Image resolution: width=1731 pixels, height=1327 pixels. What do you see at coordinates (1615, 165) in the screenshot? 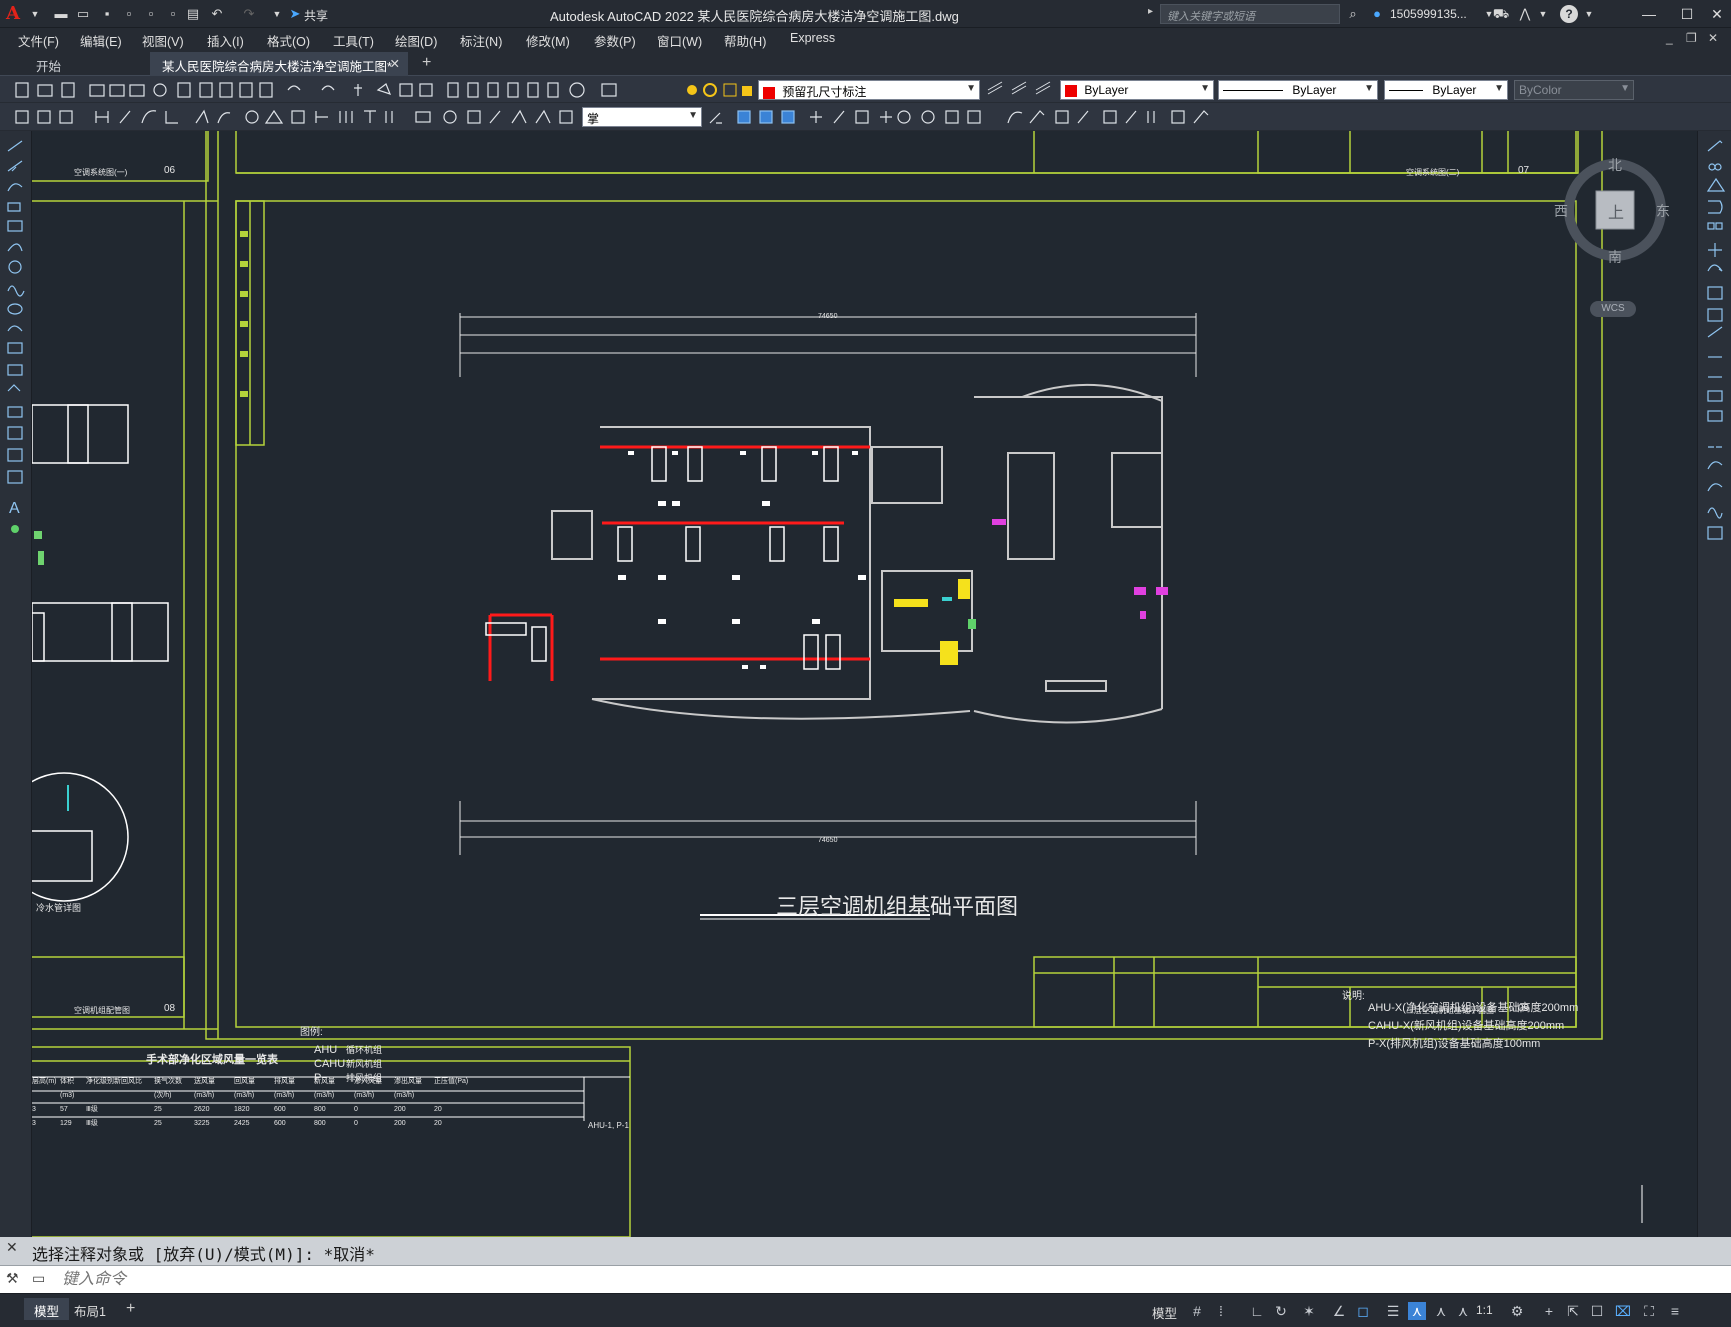
I see `viewcube-north: 北` at bounding box center [1615, 165].